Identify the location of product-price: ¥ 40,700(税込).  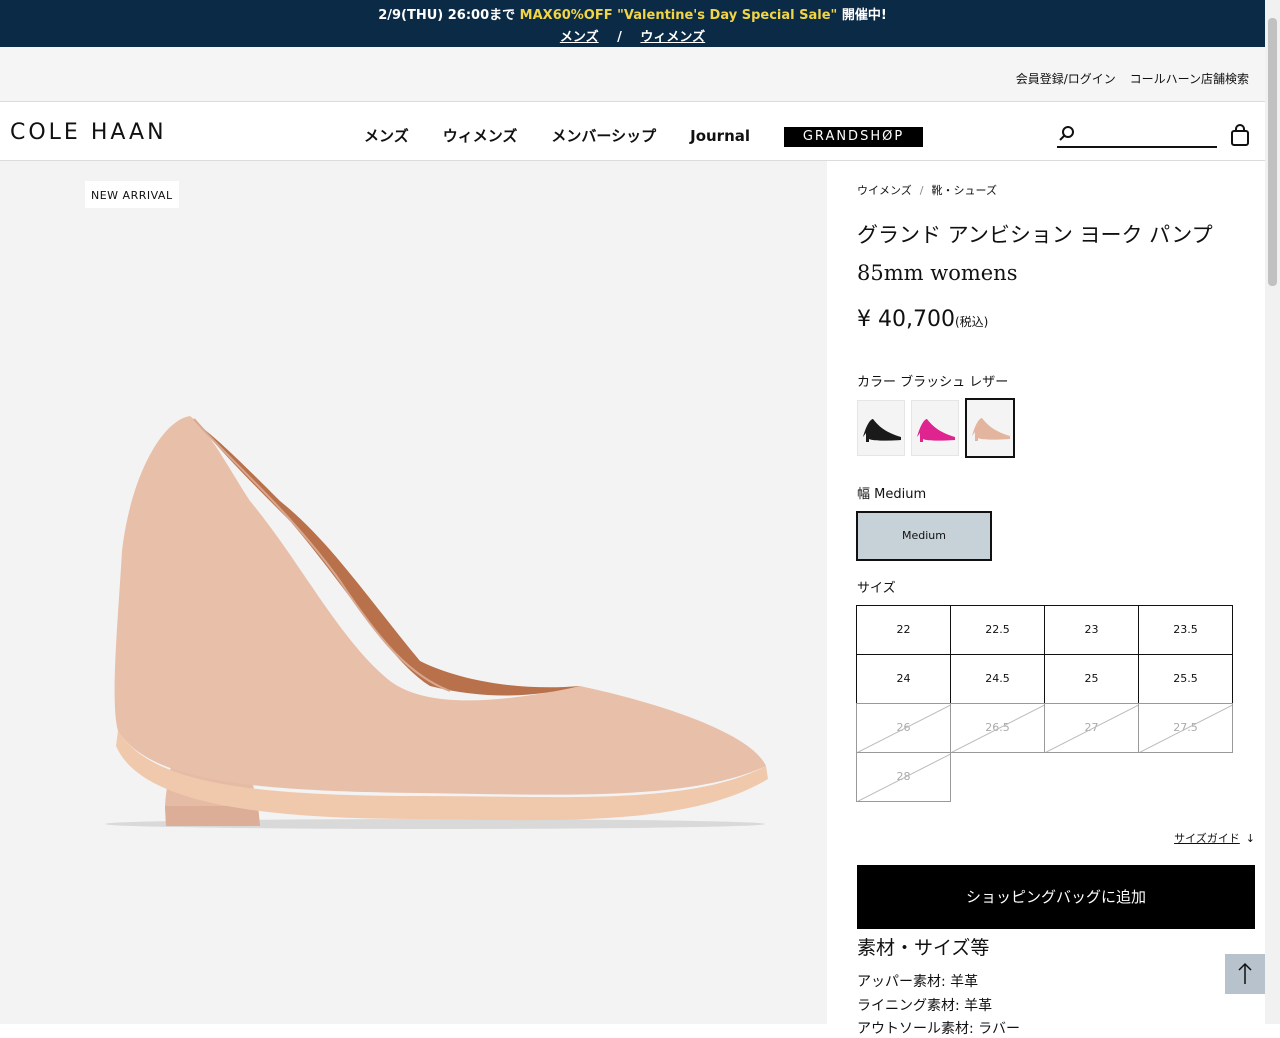
(922, 319).